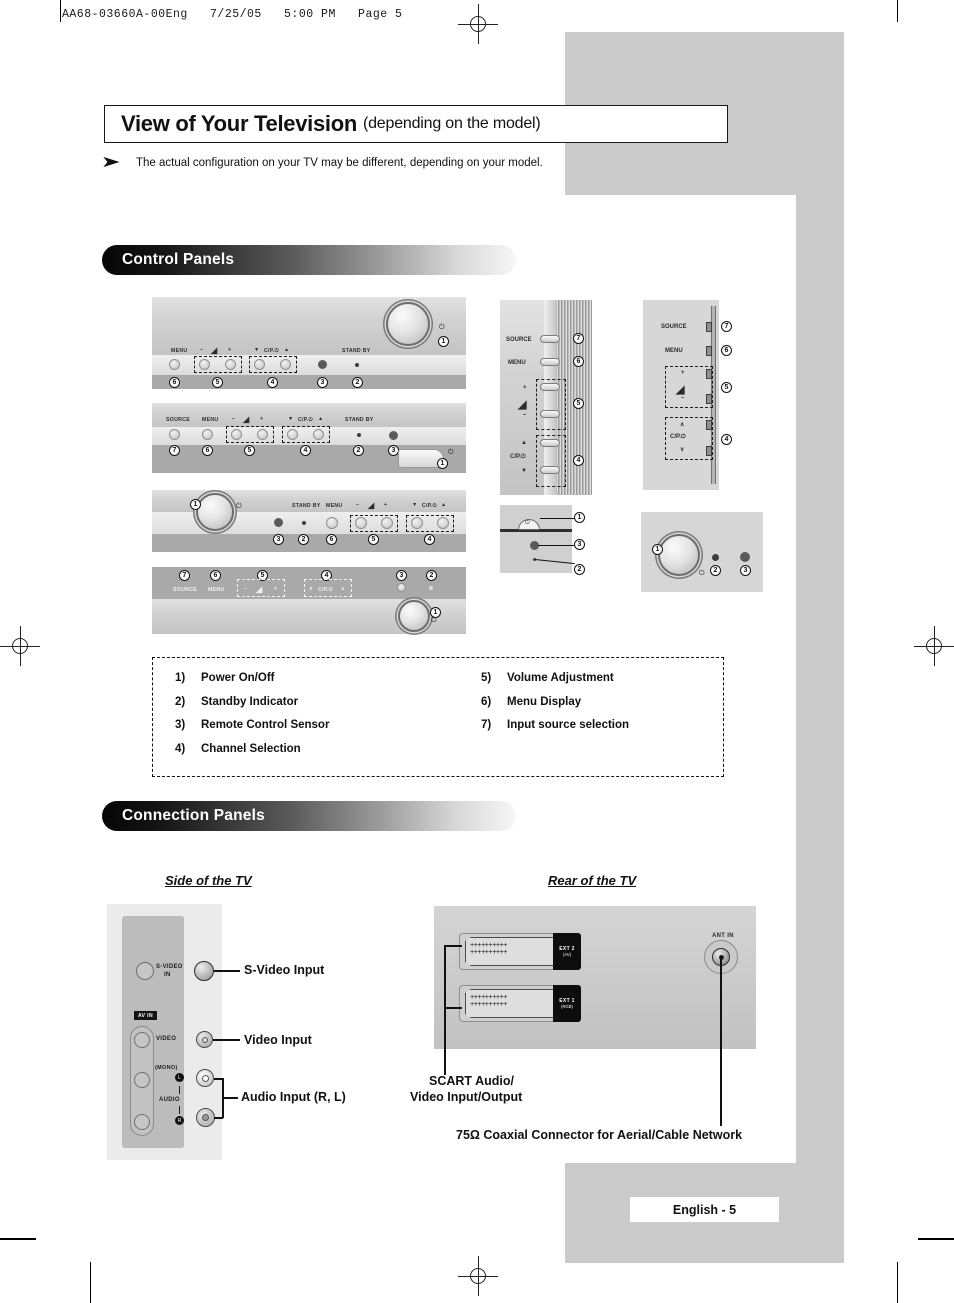 This screenshot has width=954, height=1303. I want to click on legend-number: 1), so click(180, 678).